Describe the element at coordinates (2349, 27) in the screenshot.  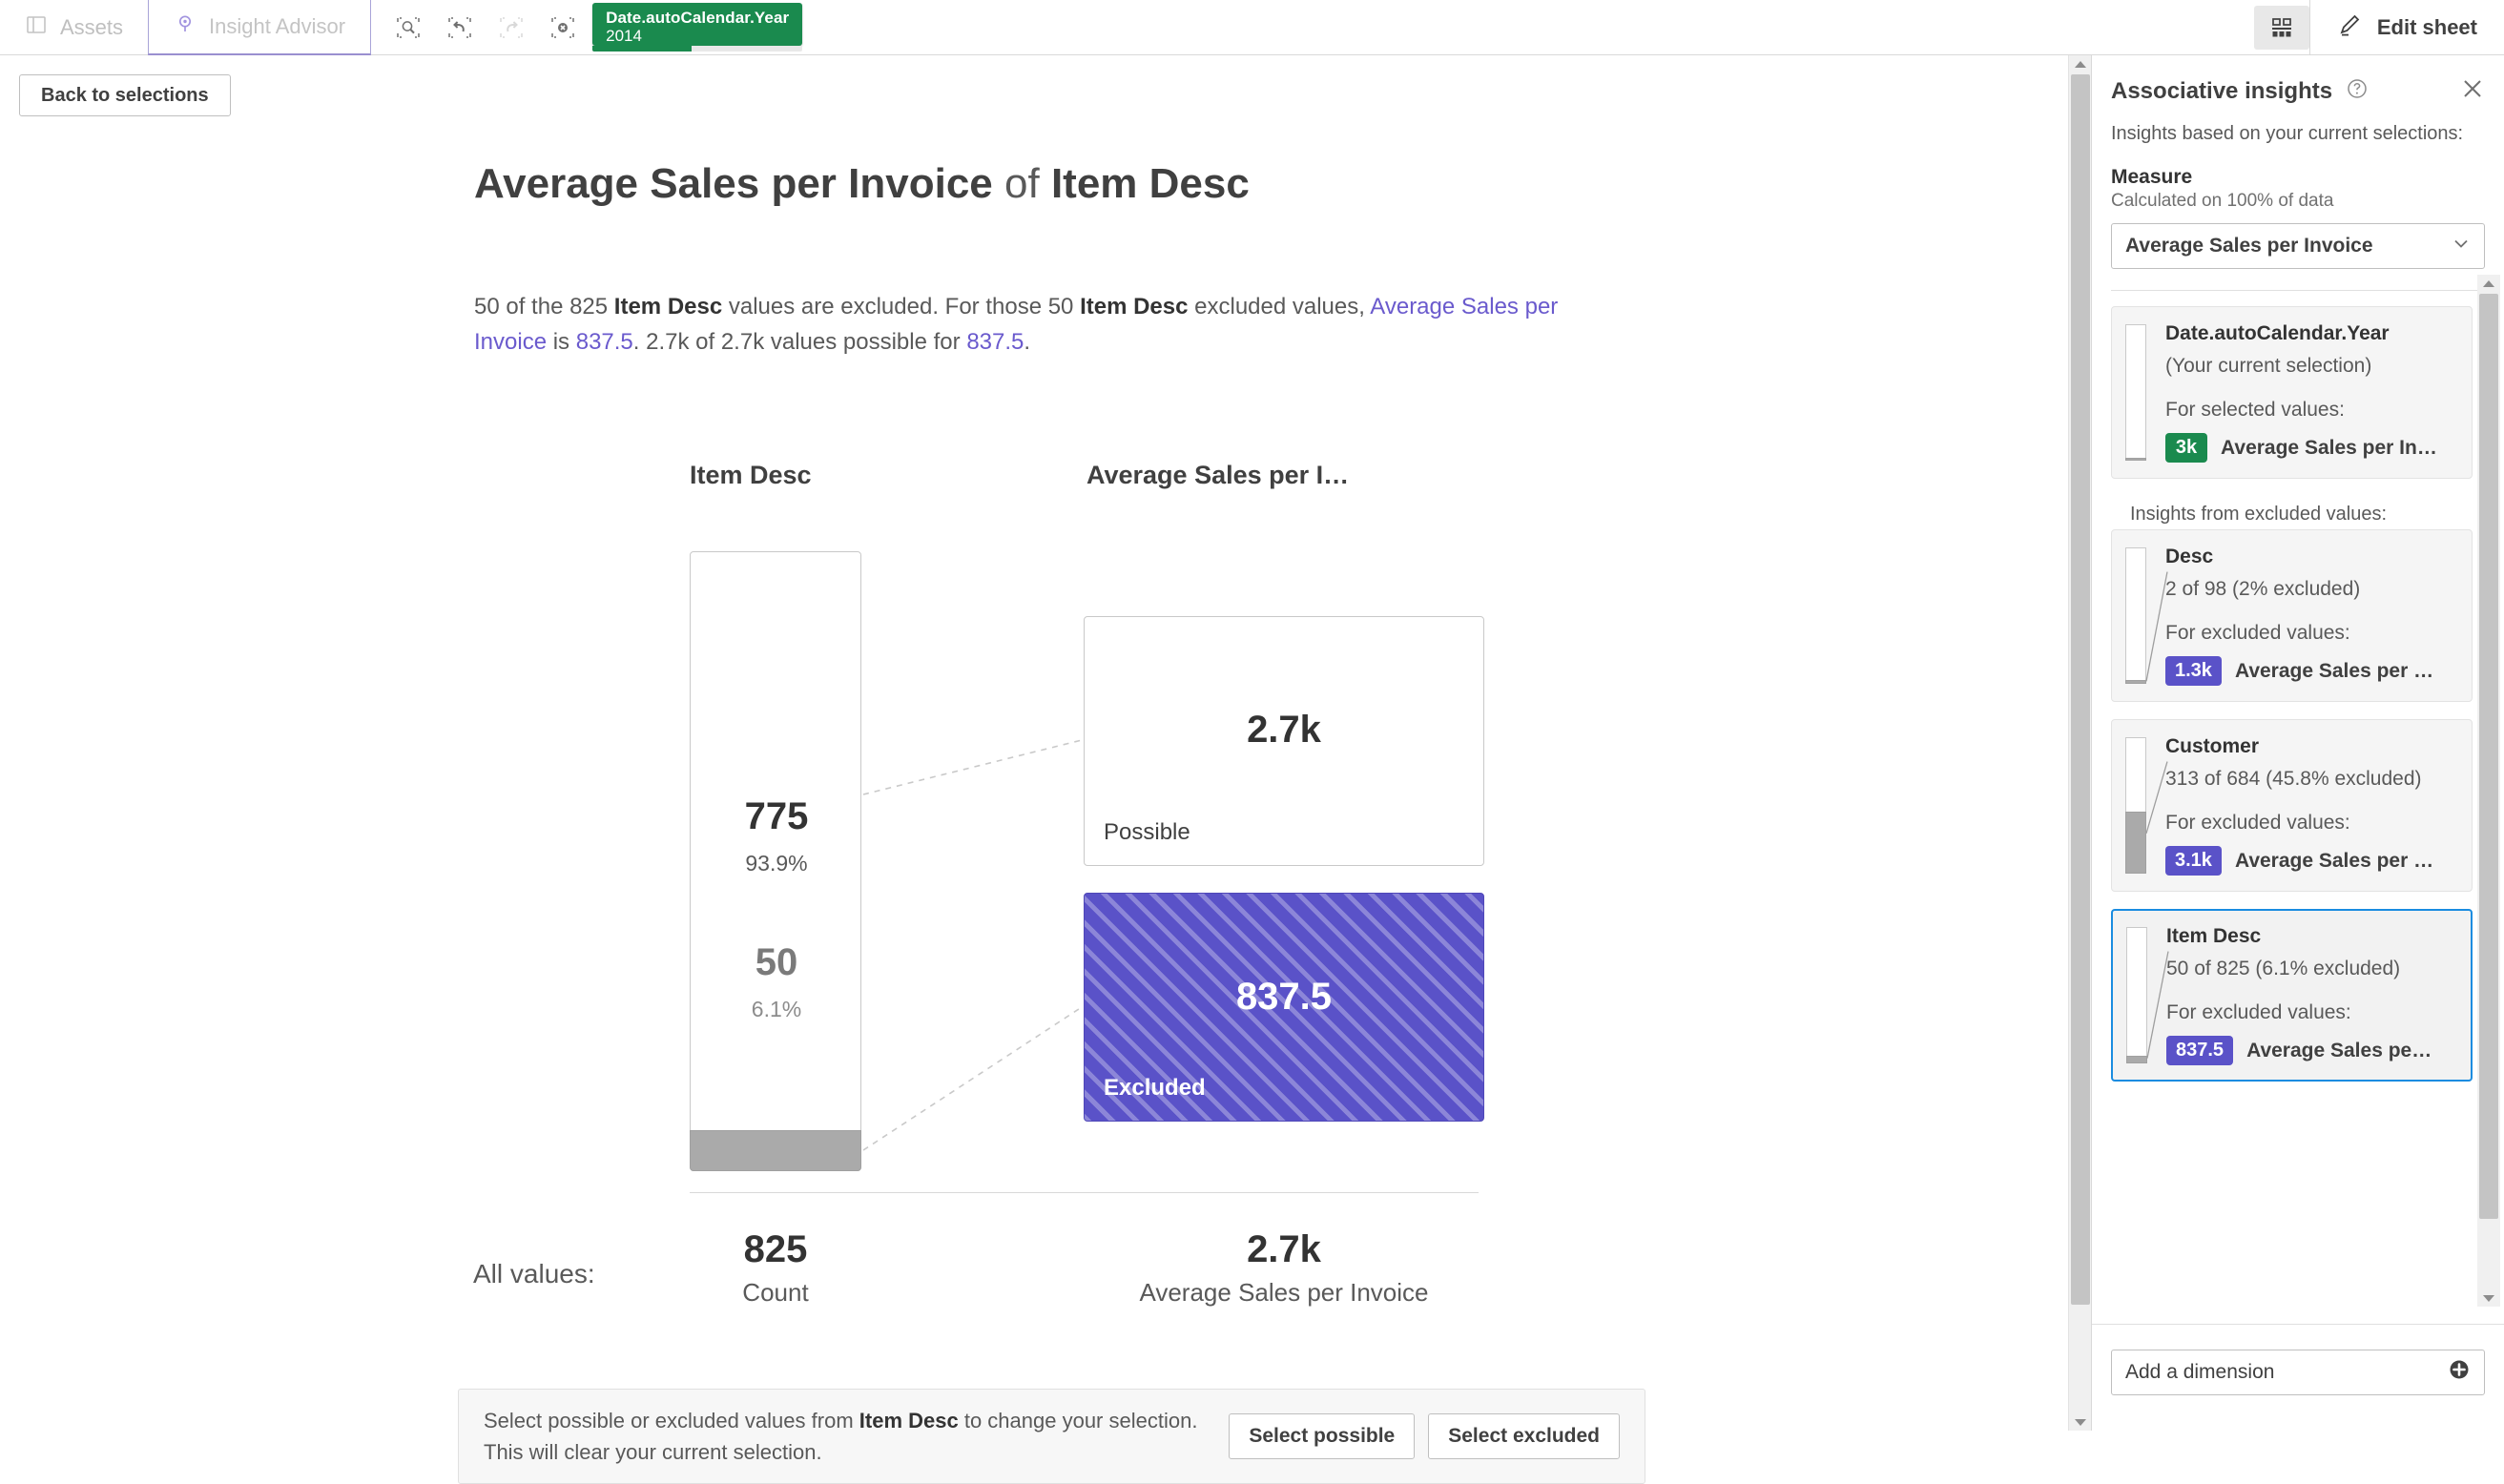
I see `pencil-icon` at that location.